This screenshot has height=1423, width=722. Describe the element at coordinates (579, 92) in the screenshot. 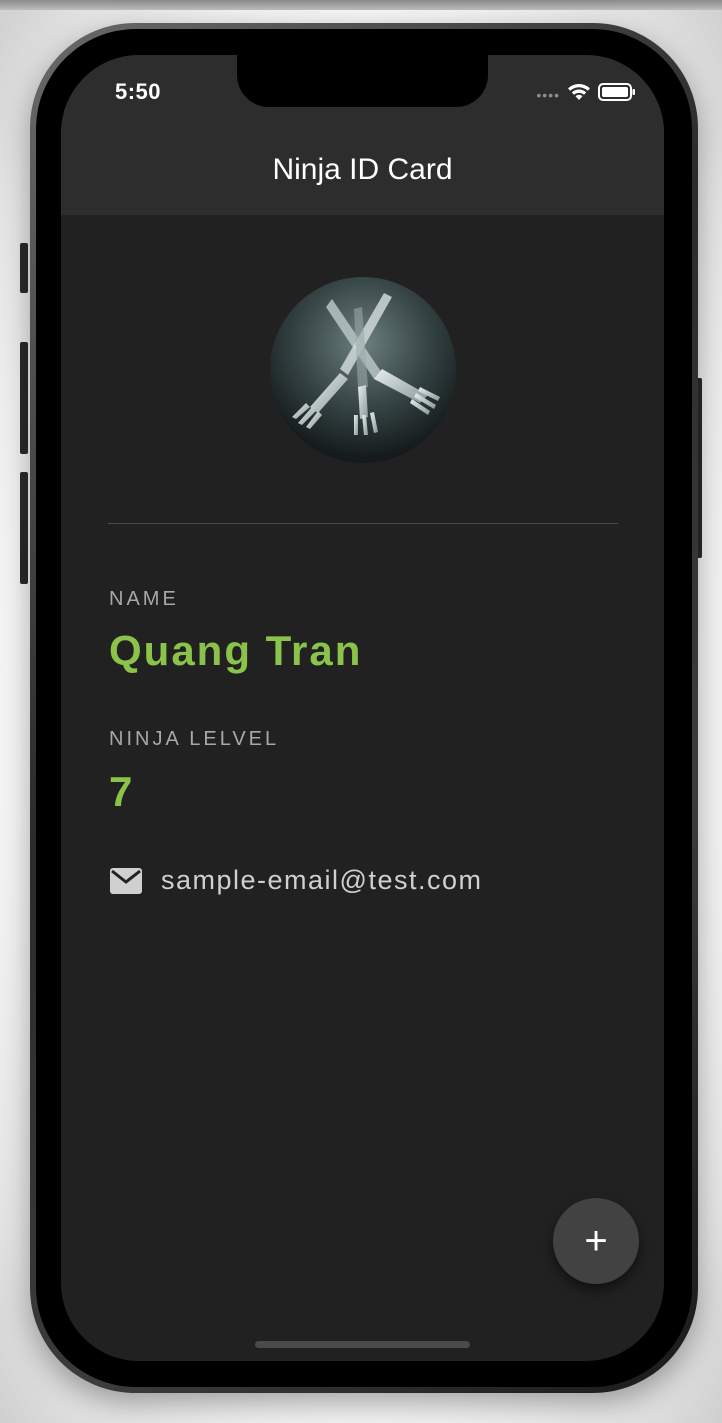

I see `wifi-icon` at that location.